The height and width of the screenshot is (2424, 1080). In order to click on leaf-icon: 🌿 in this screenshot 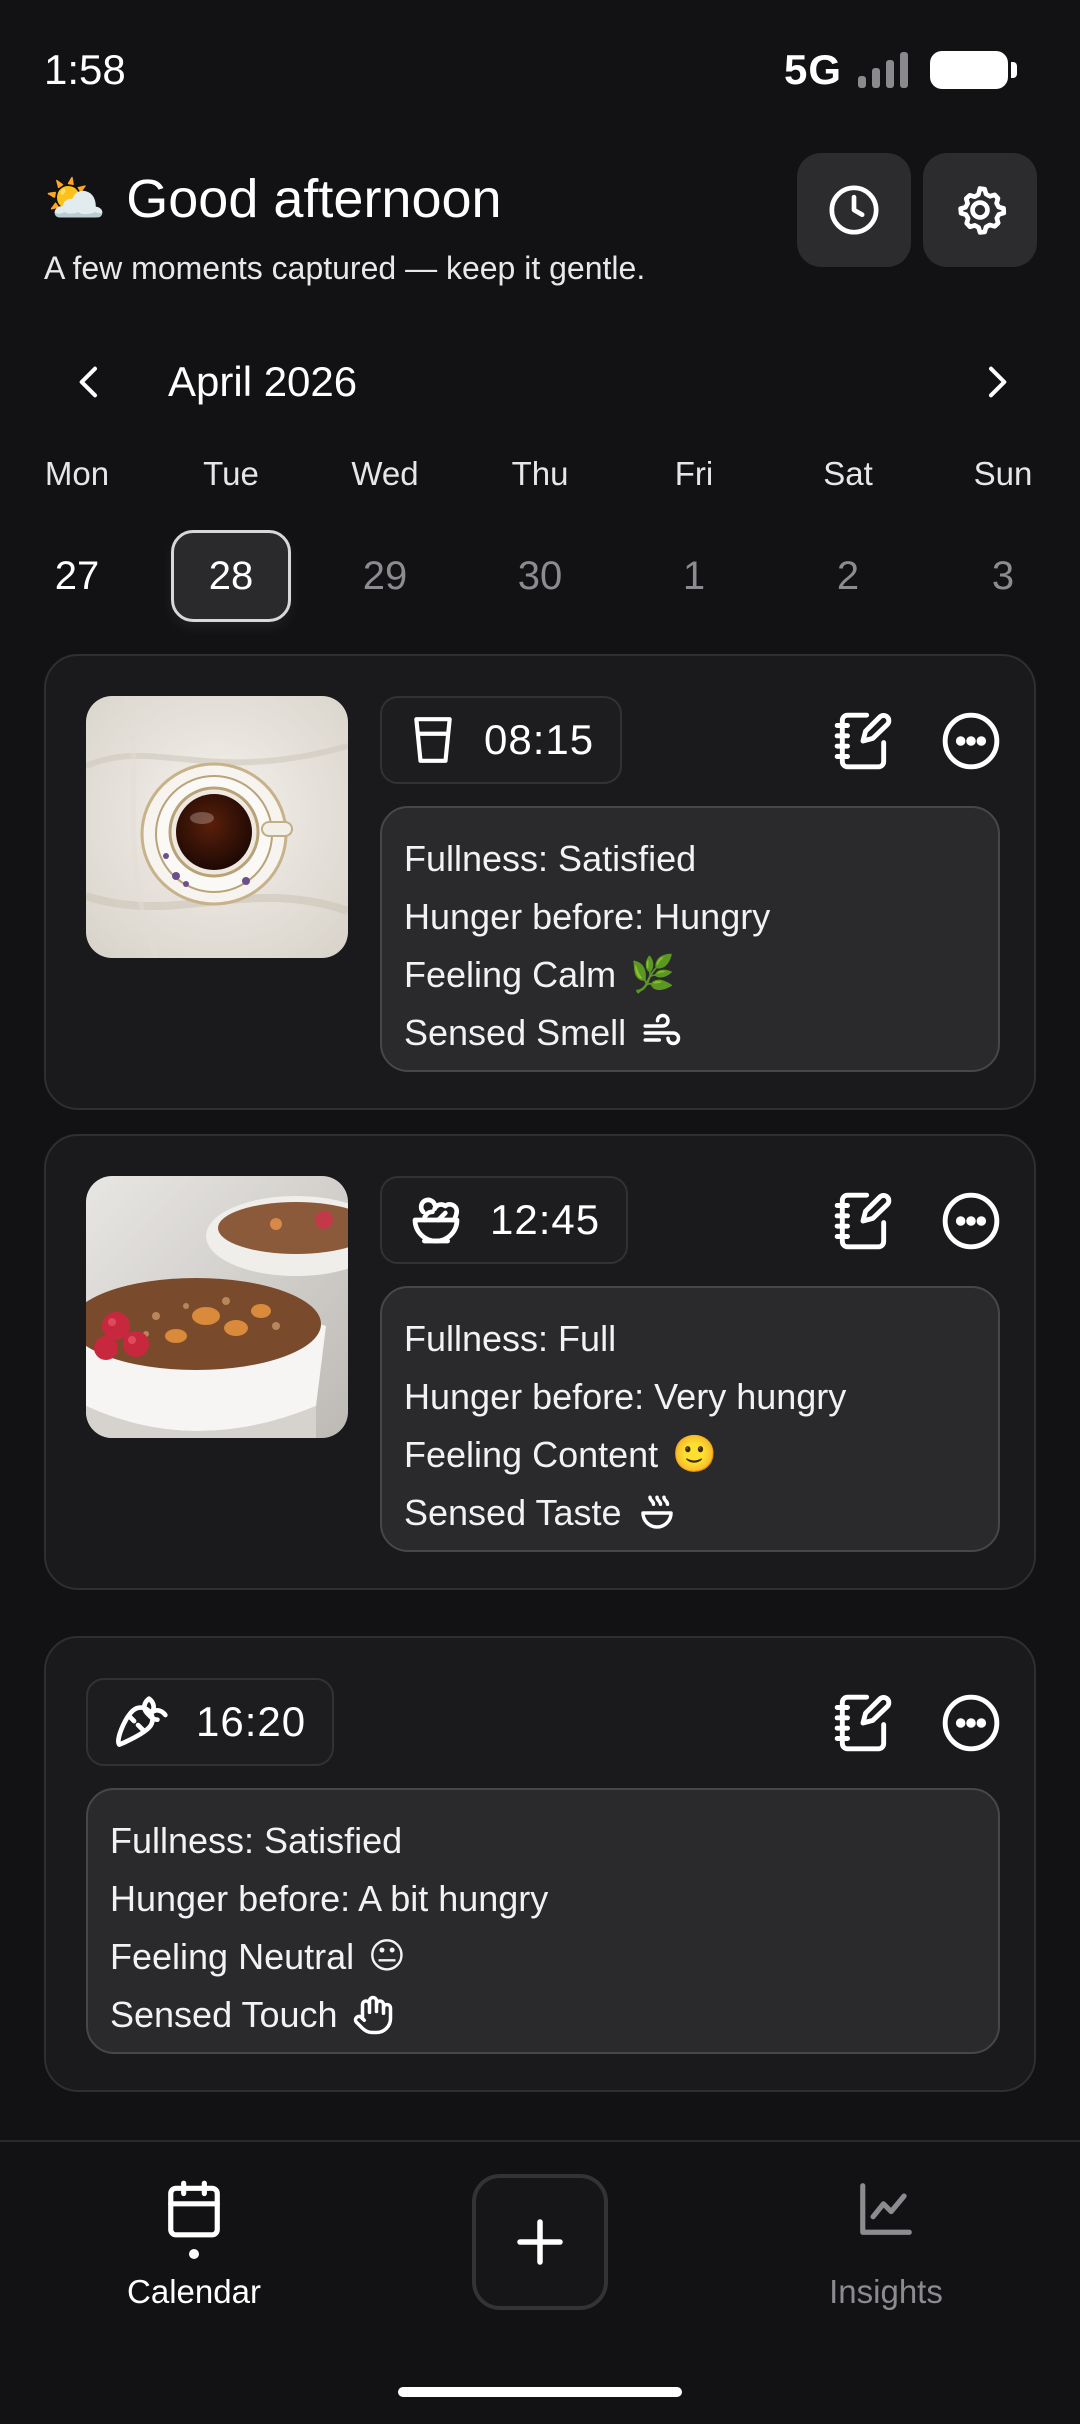, I will do `click(652, 974)`.